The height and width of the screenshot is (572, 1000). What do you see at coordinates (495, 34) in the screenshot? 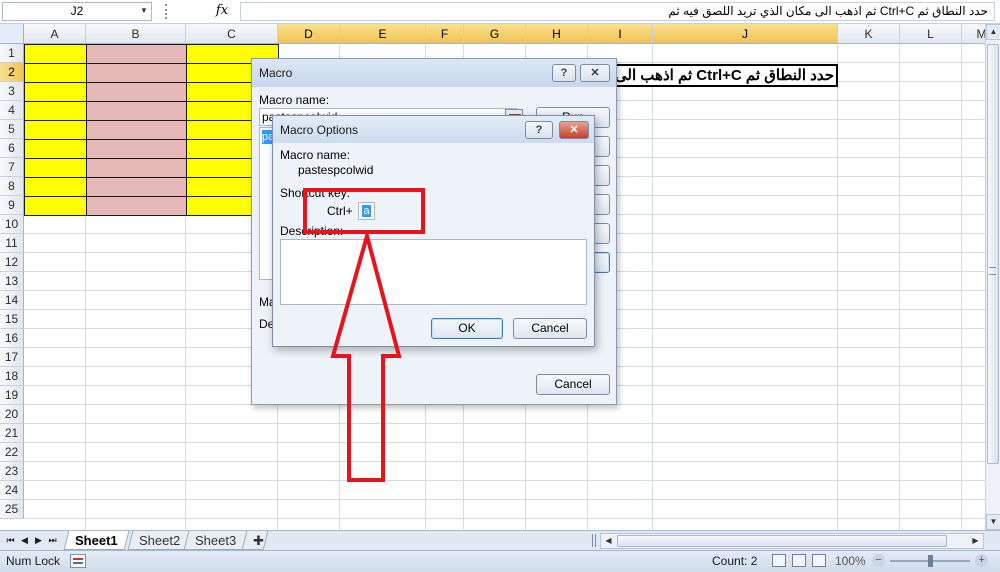
I see `column-header-g: G` at bounding box center [495, 34].